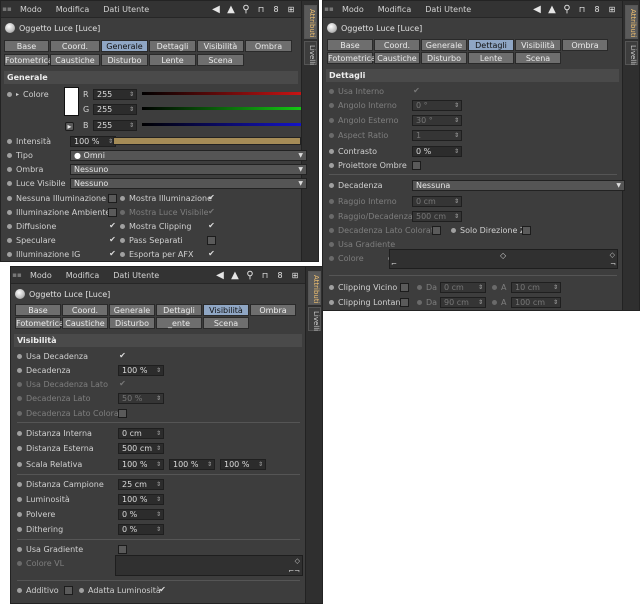 This screenshot has width=640, height=604. I want to click on colore-vl-gradient-bar: ◇ ⌐¬, so click(209, 565).